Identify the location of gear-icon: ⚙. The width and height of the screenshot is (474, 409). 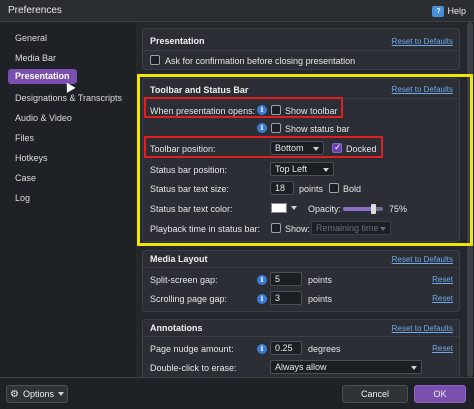
(14, 394).